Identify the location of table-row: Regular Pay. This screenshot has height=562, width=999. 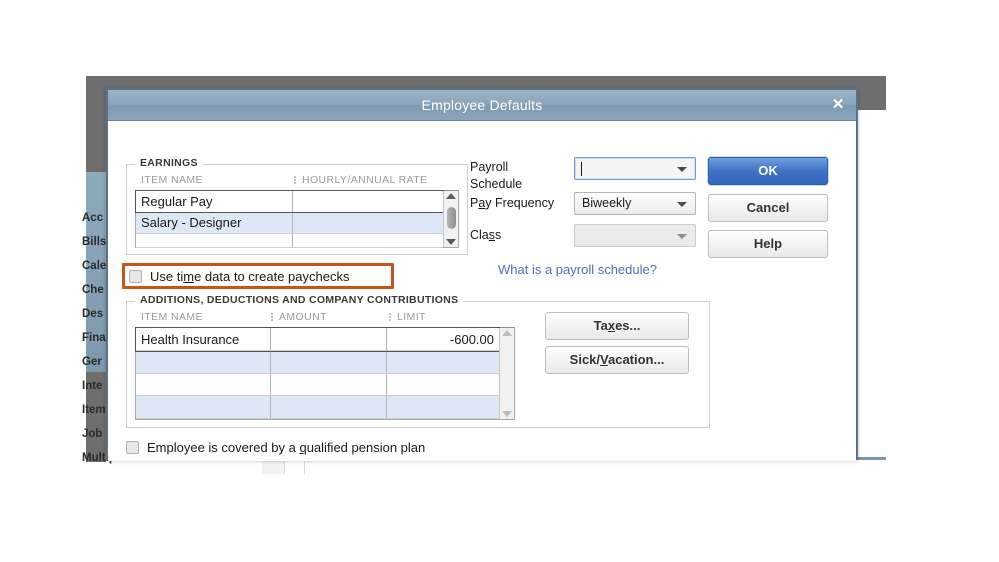
(289, 201).